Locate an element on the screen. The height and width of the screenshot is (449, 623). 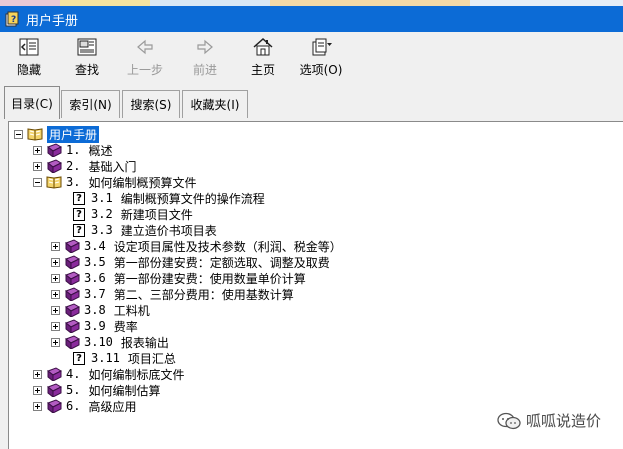
watermark: 呱呱说造价 is located at coordinates (548, 420).